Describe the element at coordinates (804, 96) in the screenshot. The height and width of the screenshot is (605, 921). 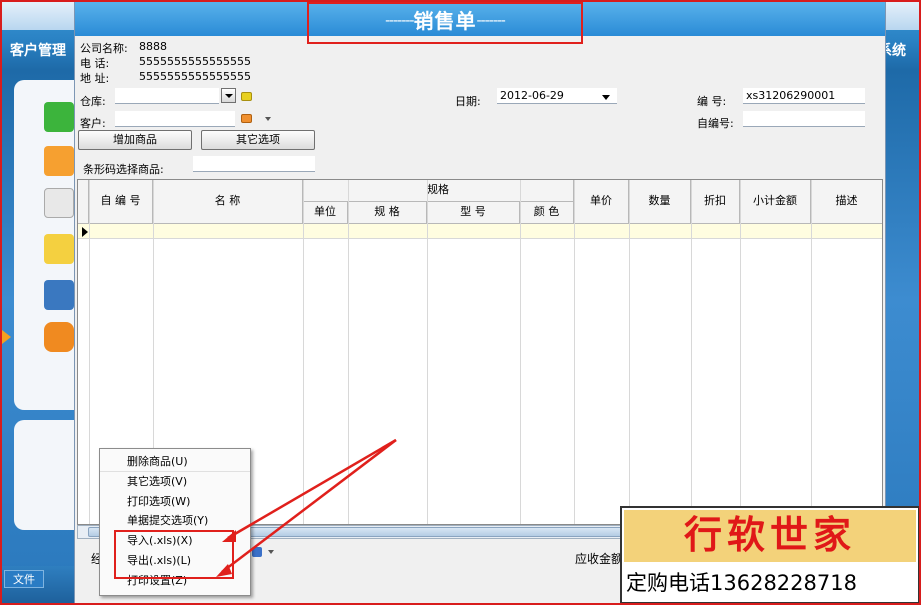
I see `number-field: xs31206290001` at that location.